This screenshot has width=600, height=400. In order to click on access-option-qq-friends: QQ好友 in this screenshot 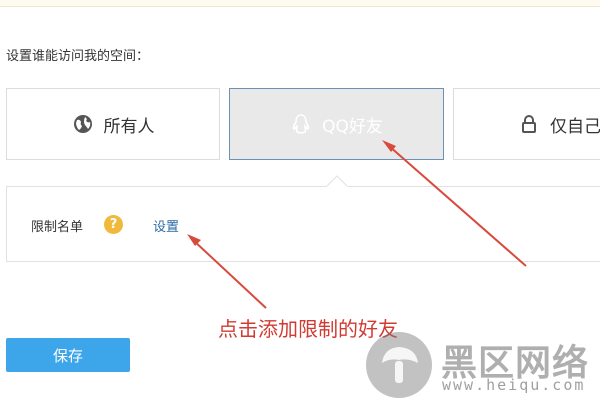, I will do `click(336, 124)`.